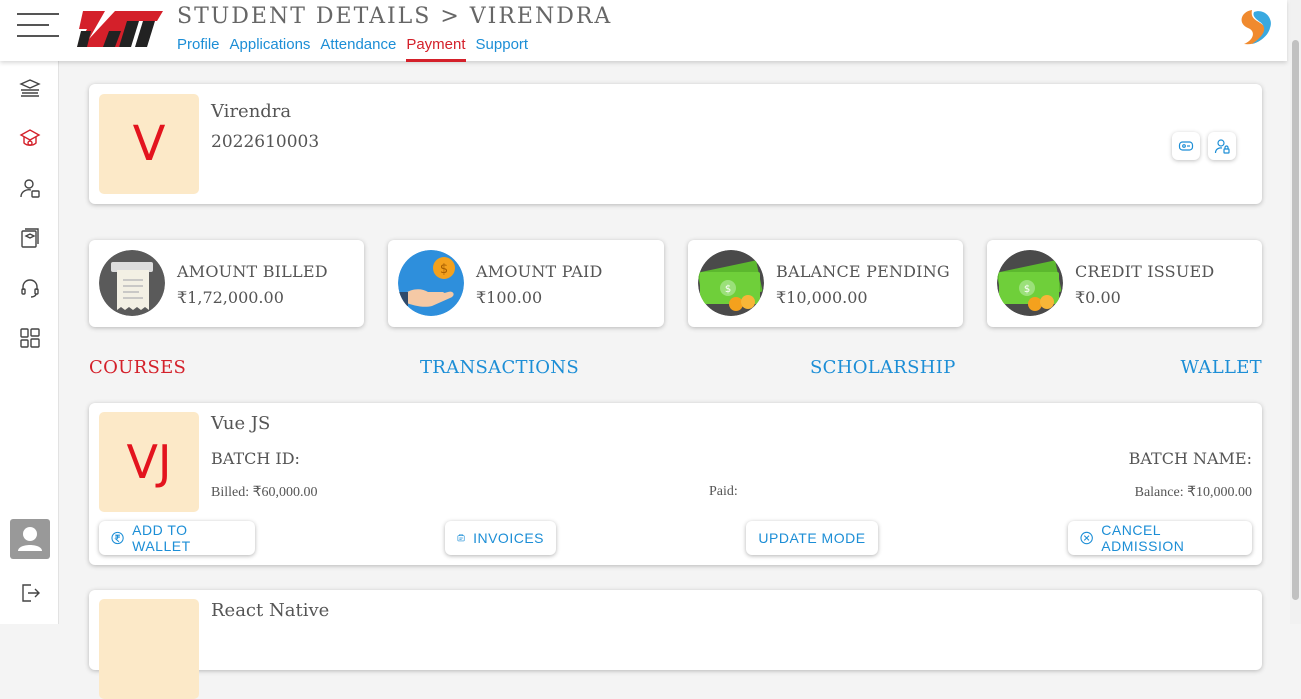 The height and width of the screenshot is (699, 1301). I want to click on tab-wallet: WALLET, so click(1221, 367).